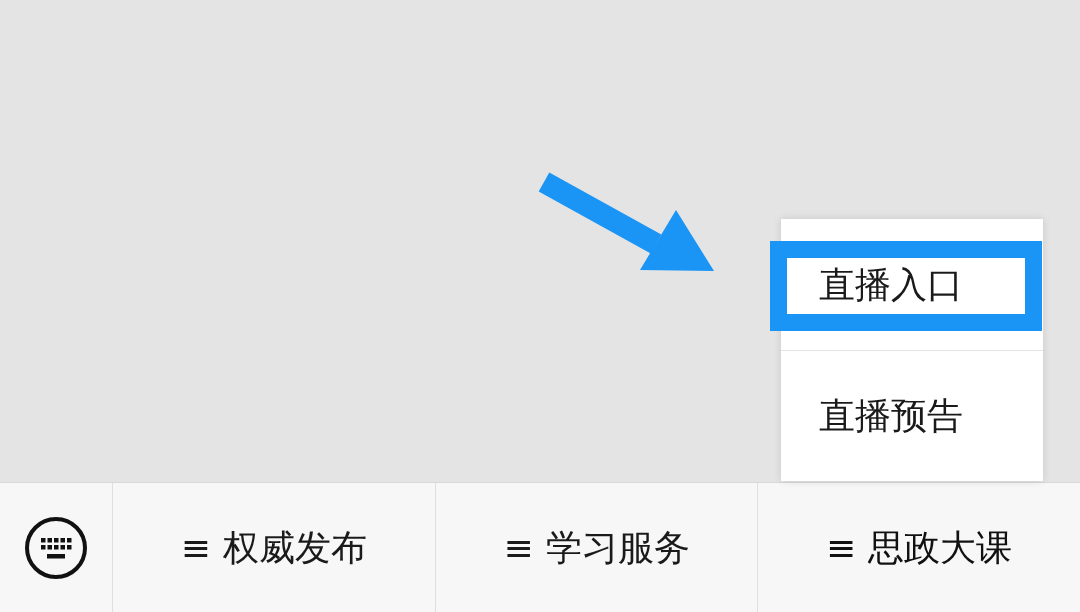 The height and width of the screenshot is (612, 1080). Describe the element at coordinates (596, 547) in the screenshot. I see `menu-tab: ≡ 学习服务` at that location.